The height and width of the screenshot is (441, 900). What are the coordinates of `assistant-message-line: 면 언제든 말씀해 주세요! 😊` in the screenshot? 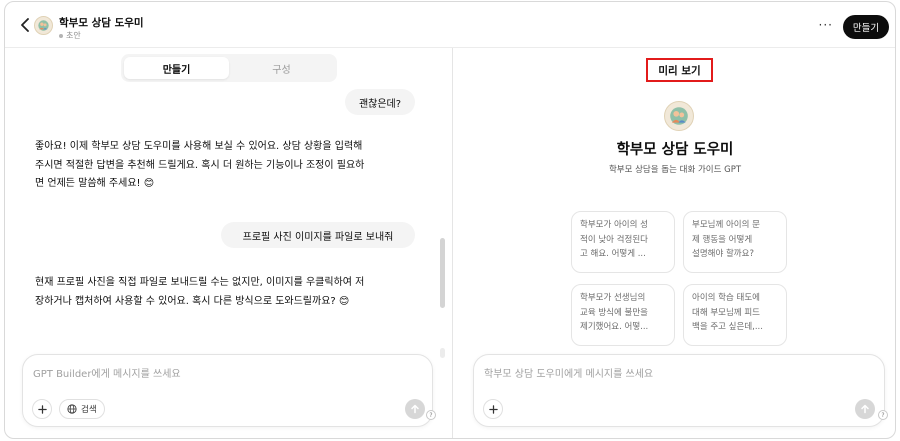 It's located at (95, 183).